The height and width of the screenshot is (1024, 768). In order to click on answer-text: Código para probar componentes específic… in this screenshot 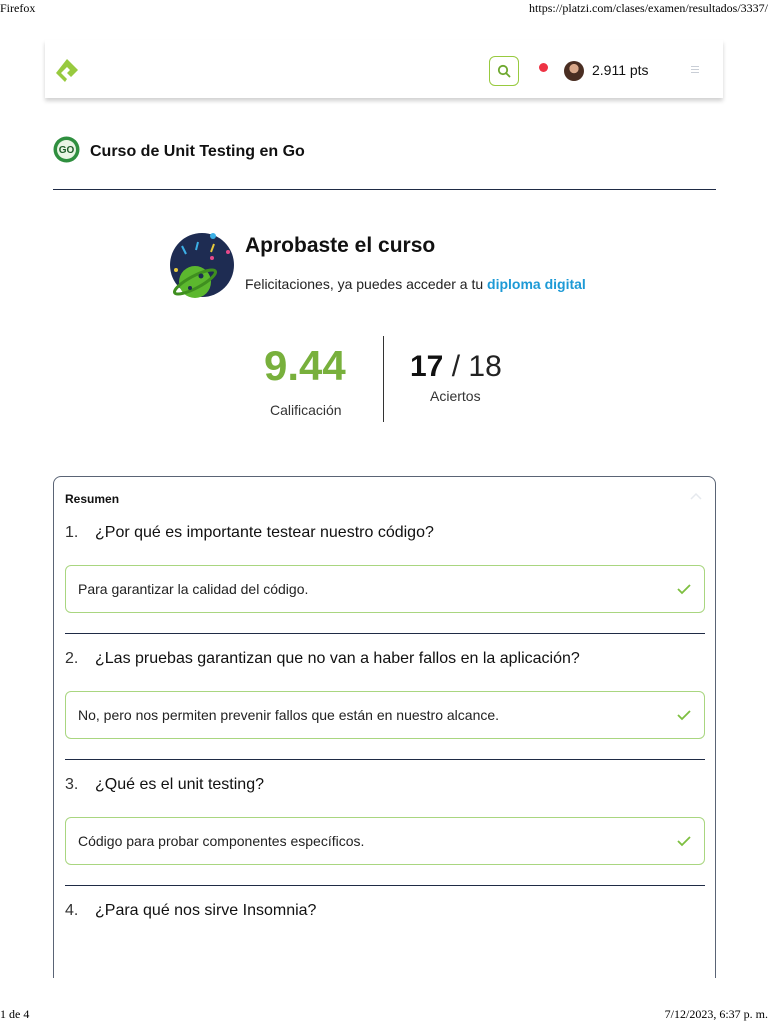, I will do `click(221, 841)`.